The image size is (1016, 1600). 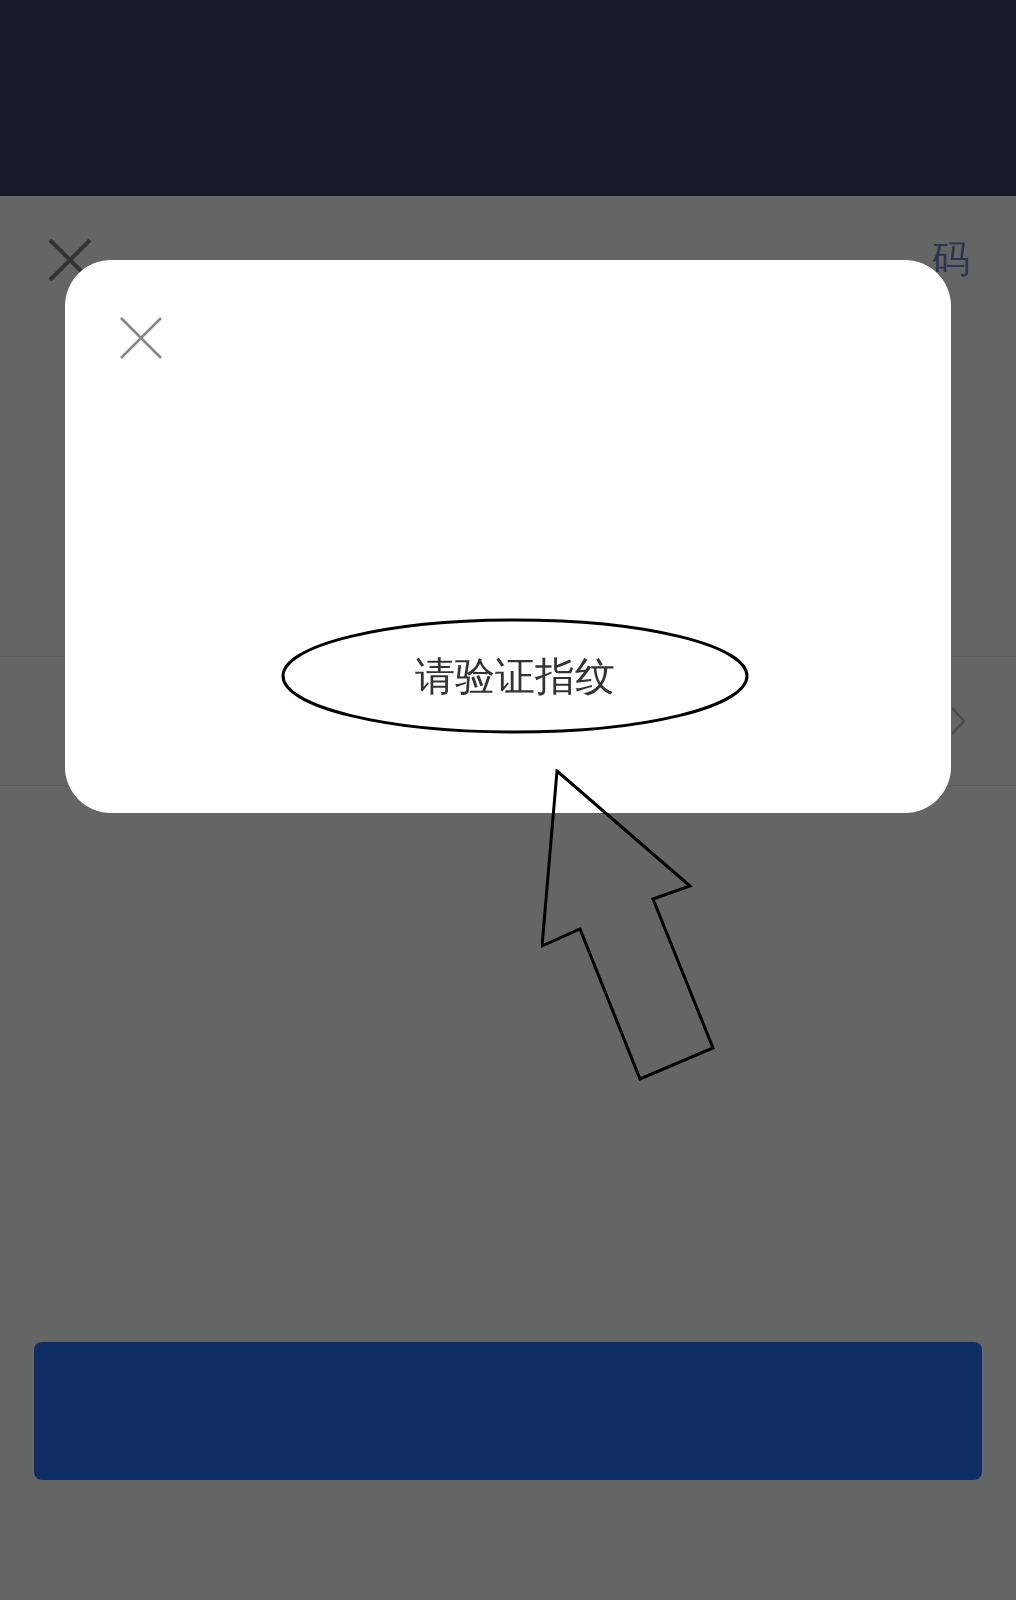 I want to click on chevron-icon, so click(x=958, y=721).